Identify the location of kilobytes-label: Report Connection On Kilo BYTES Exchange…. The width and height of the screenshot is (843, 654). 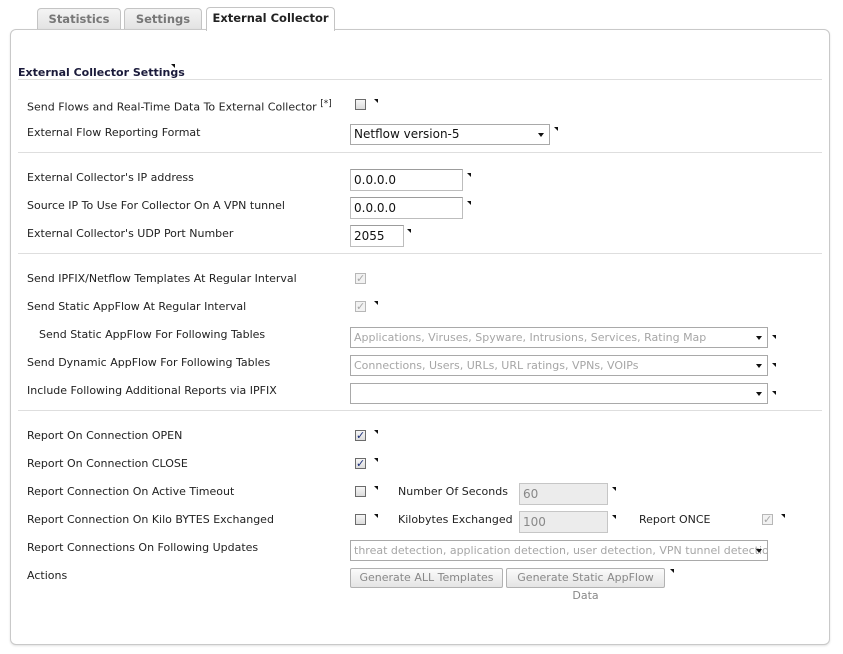
(150, 519).